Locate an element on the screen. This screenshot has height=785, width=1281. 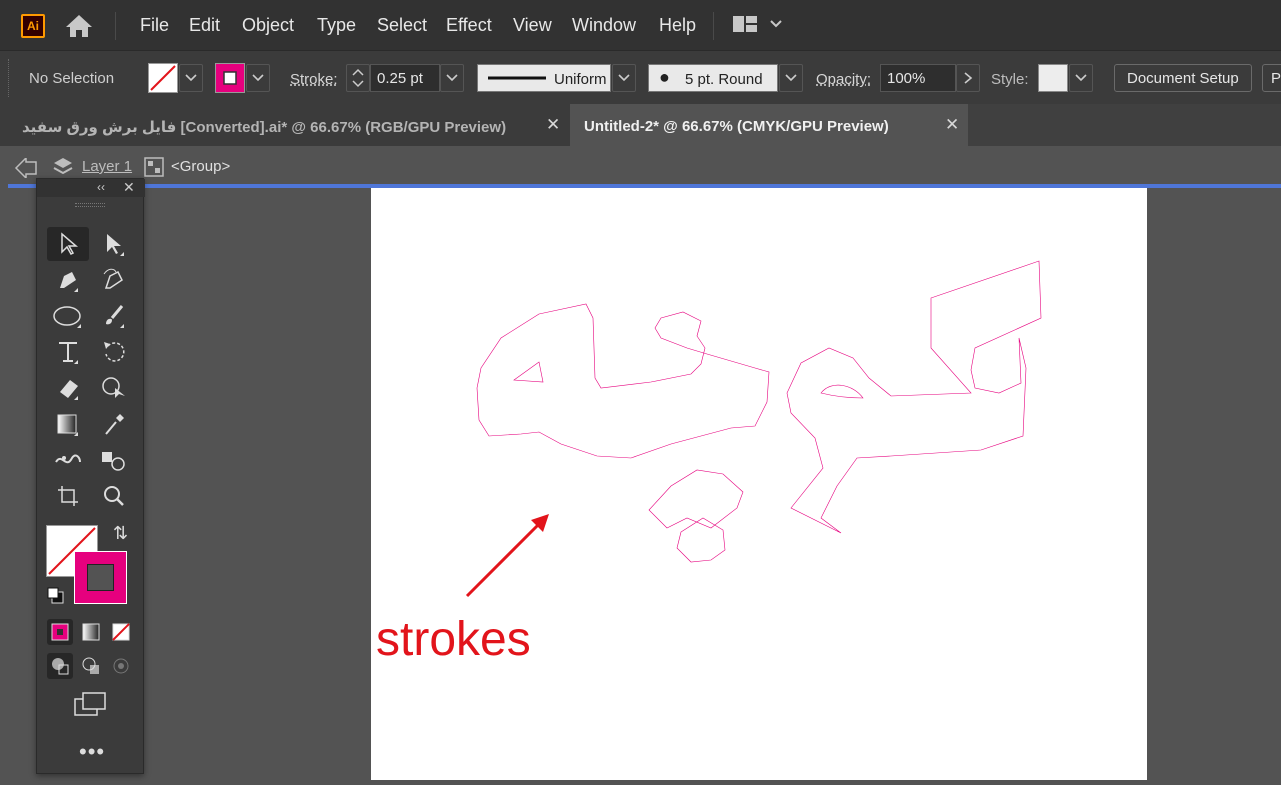
eraser-icon is located at coordinates (69, 390).